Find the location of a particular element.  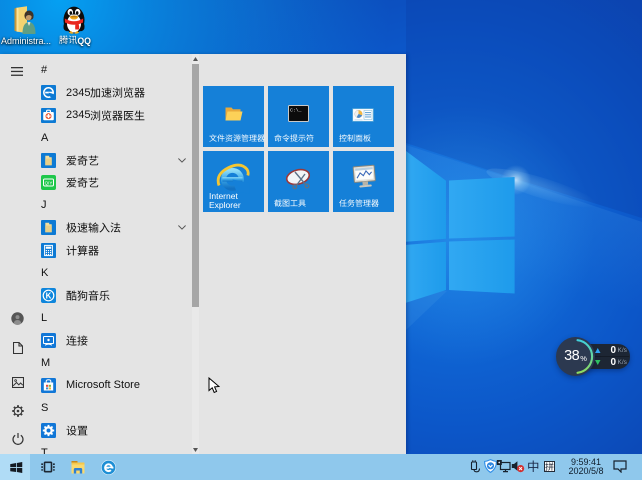

svg-text: QIY is located at coordinates (49, 183).